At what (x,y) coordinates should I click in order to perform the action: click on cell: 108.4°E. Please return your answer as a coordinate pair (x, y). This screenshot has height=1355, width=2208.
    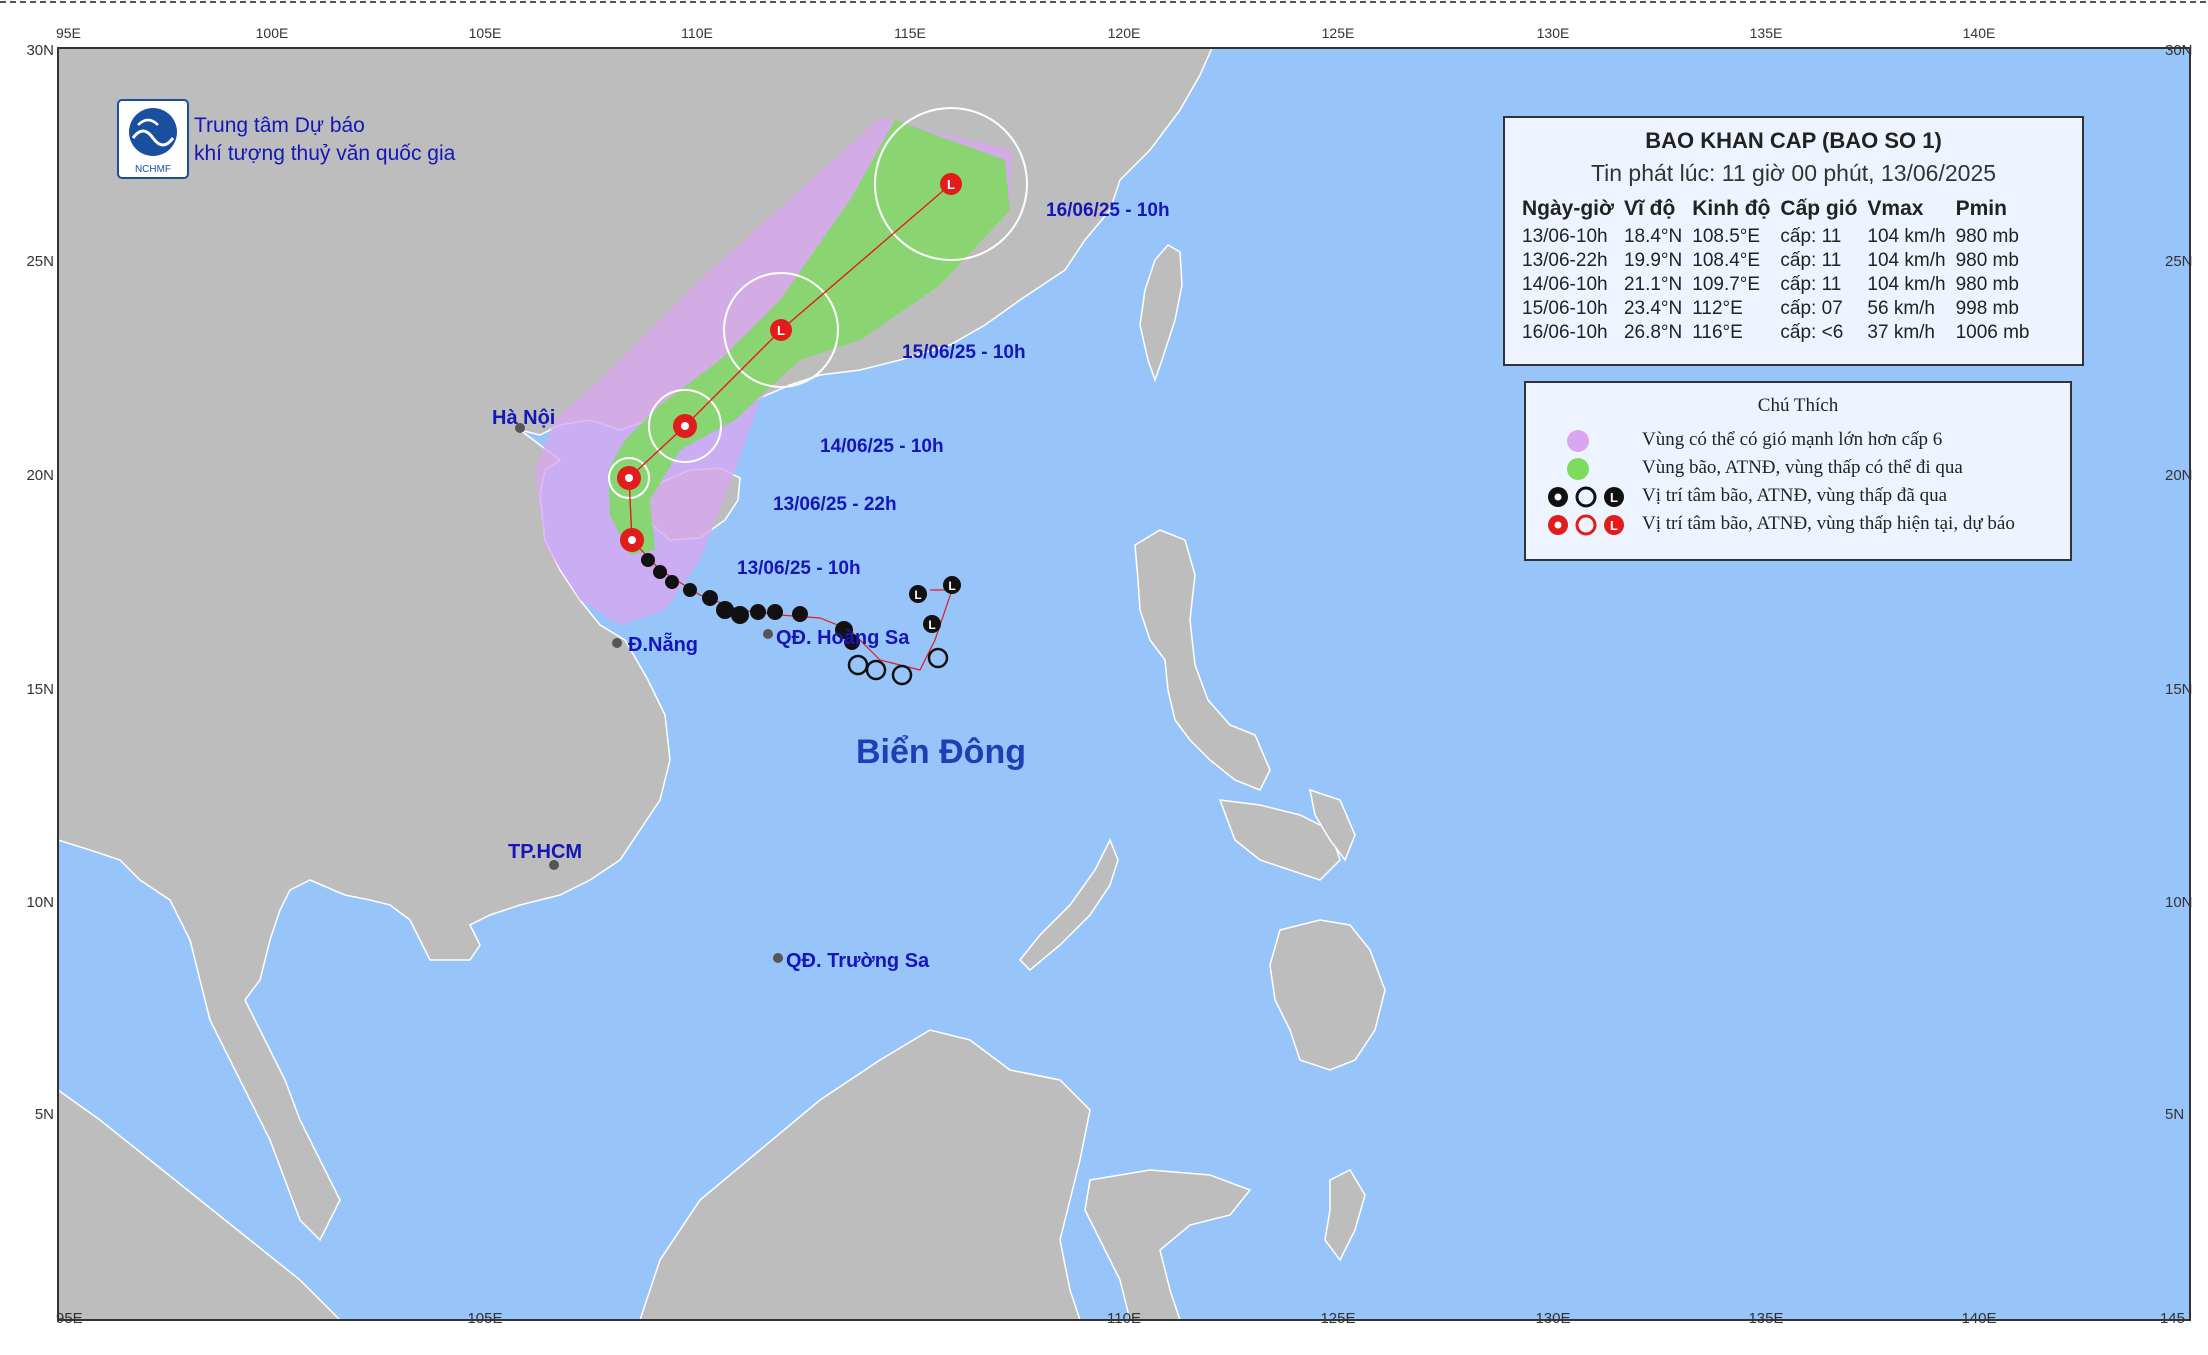
    Looking at the image, I should click on (1726, 260).